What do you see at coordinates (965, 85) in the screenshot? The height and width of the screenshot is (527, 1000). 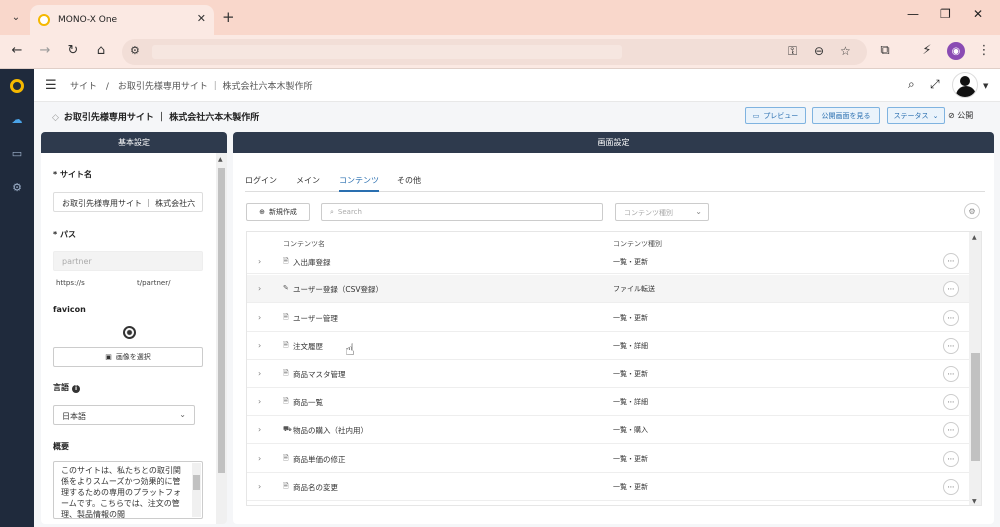 I see `user-avatar` at bounding box center [965, 85].